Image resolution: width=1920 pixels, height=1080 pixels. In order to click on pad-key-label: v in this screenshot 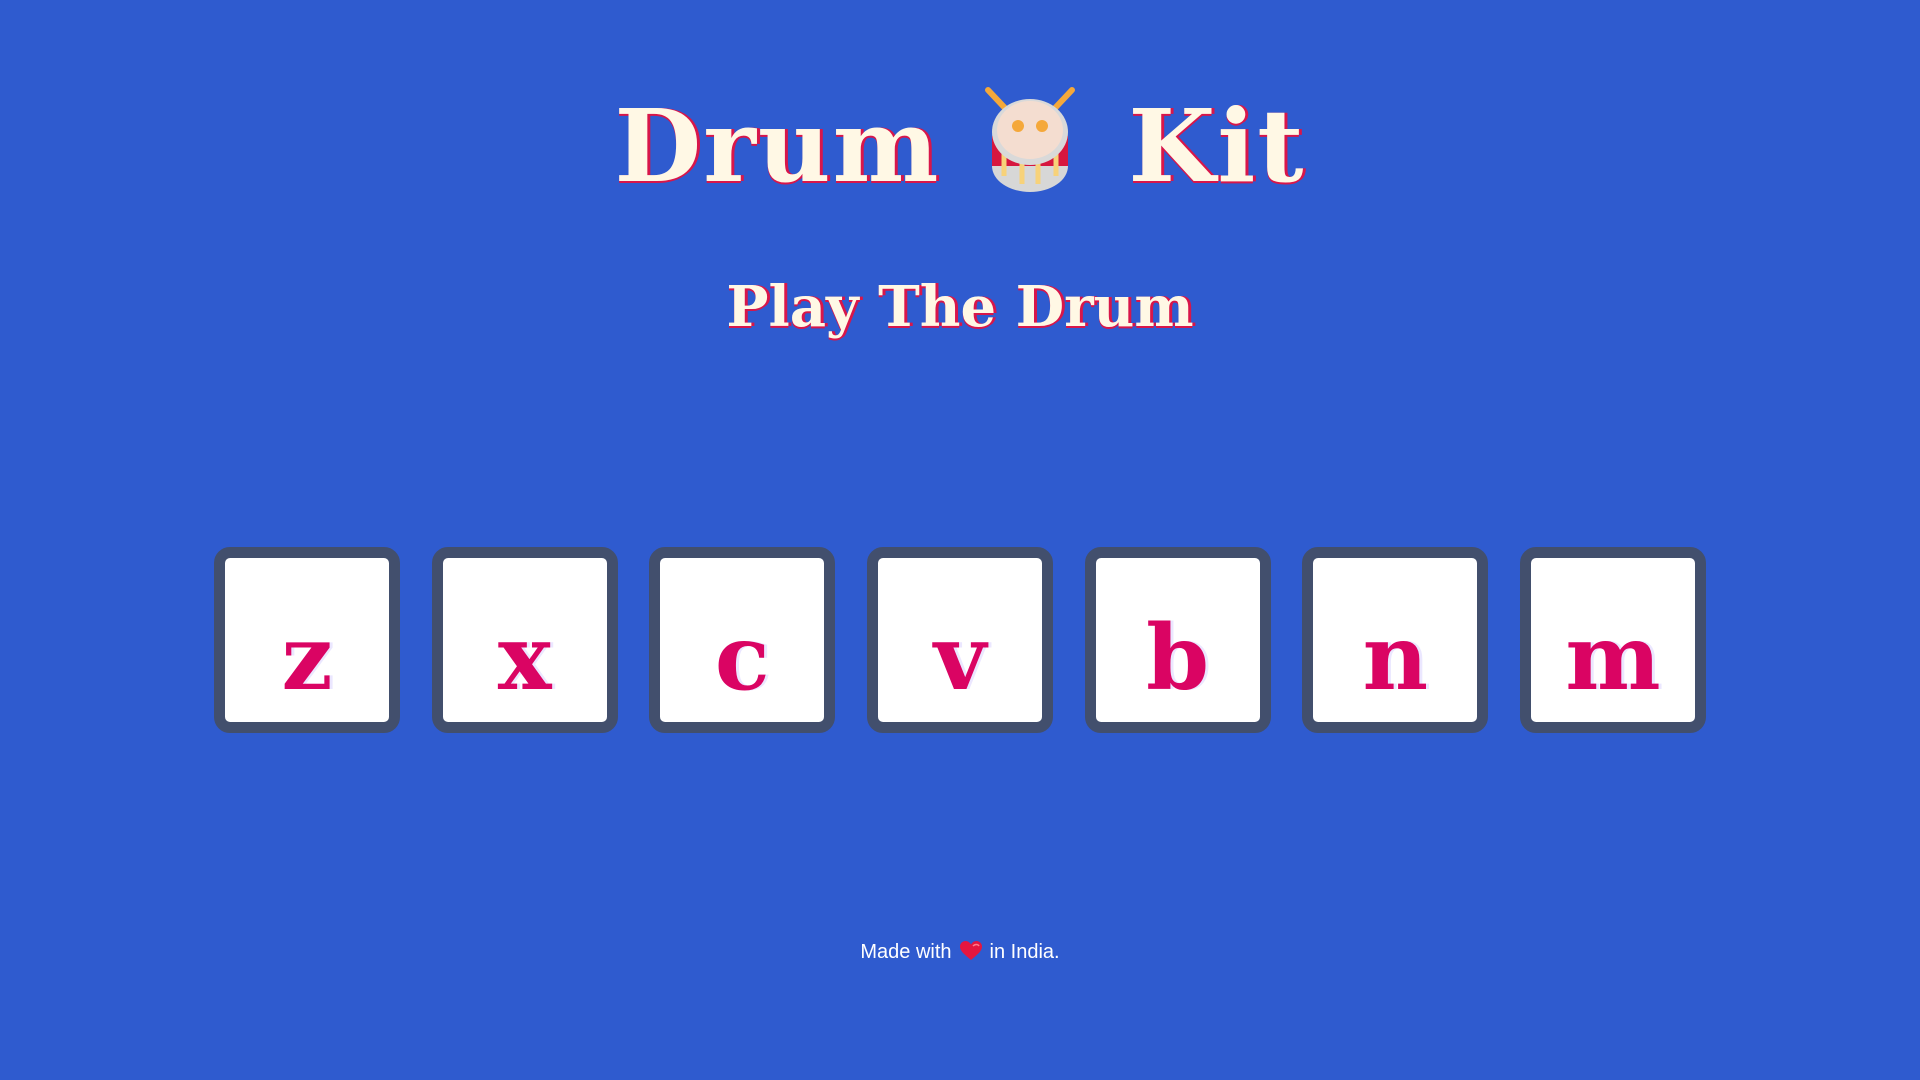, I will do `click(960, 658)`.